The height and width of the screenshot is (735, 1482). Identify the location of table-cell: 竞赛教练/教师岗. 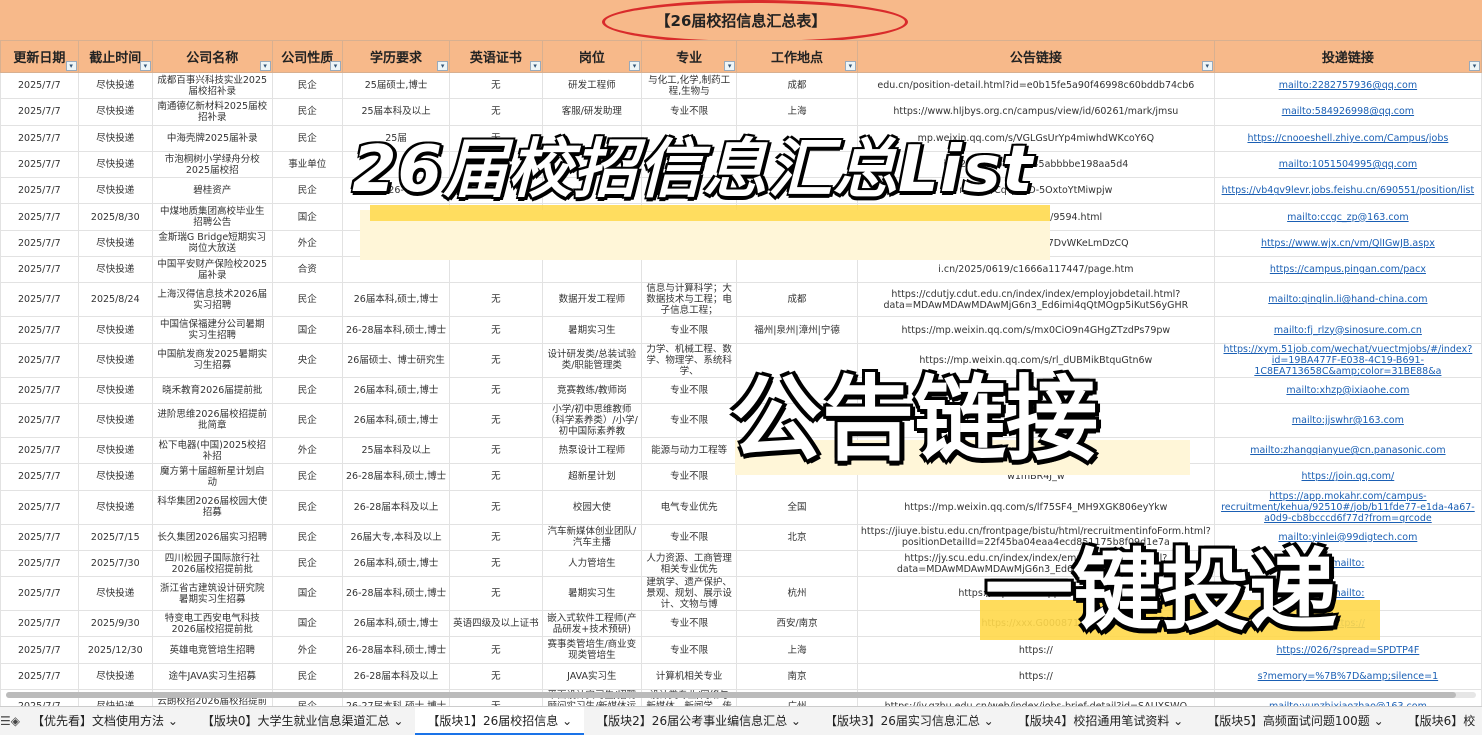
(592, 390).